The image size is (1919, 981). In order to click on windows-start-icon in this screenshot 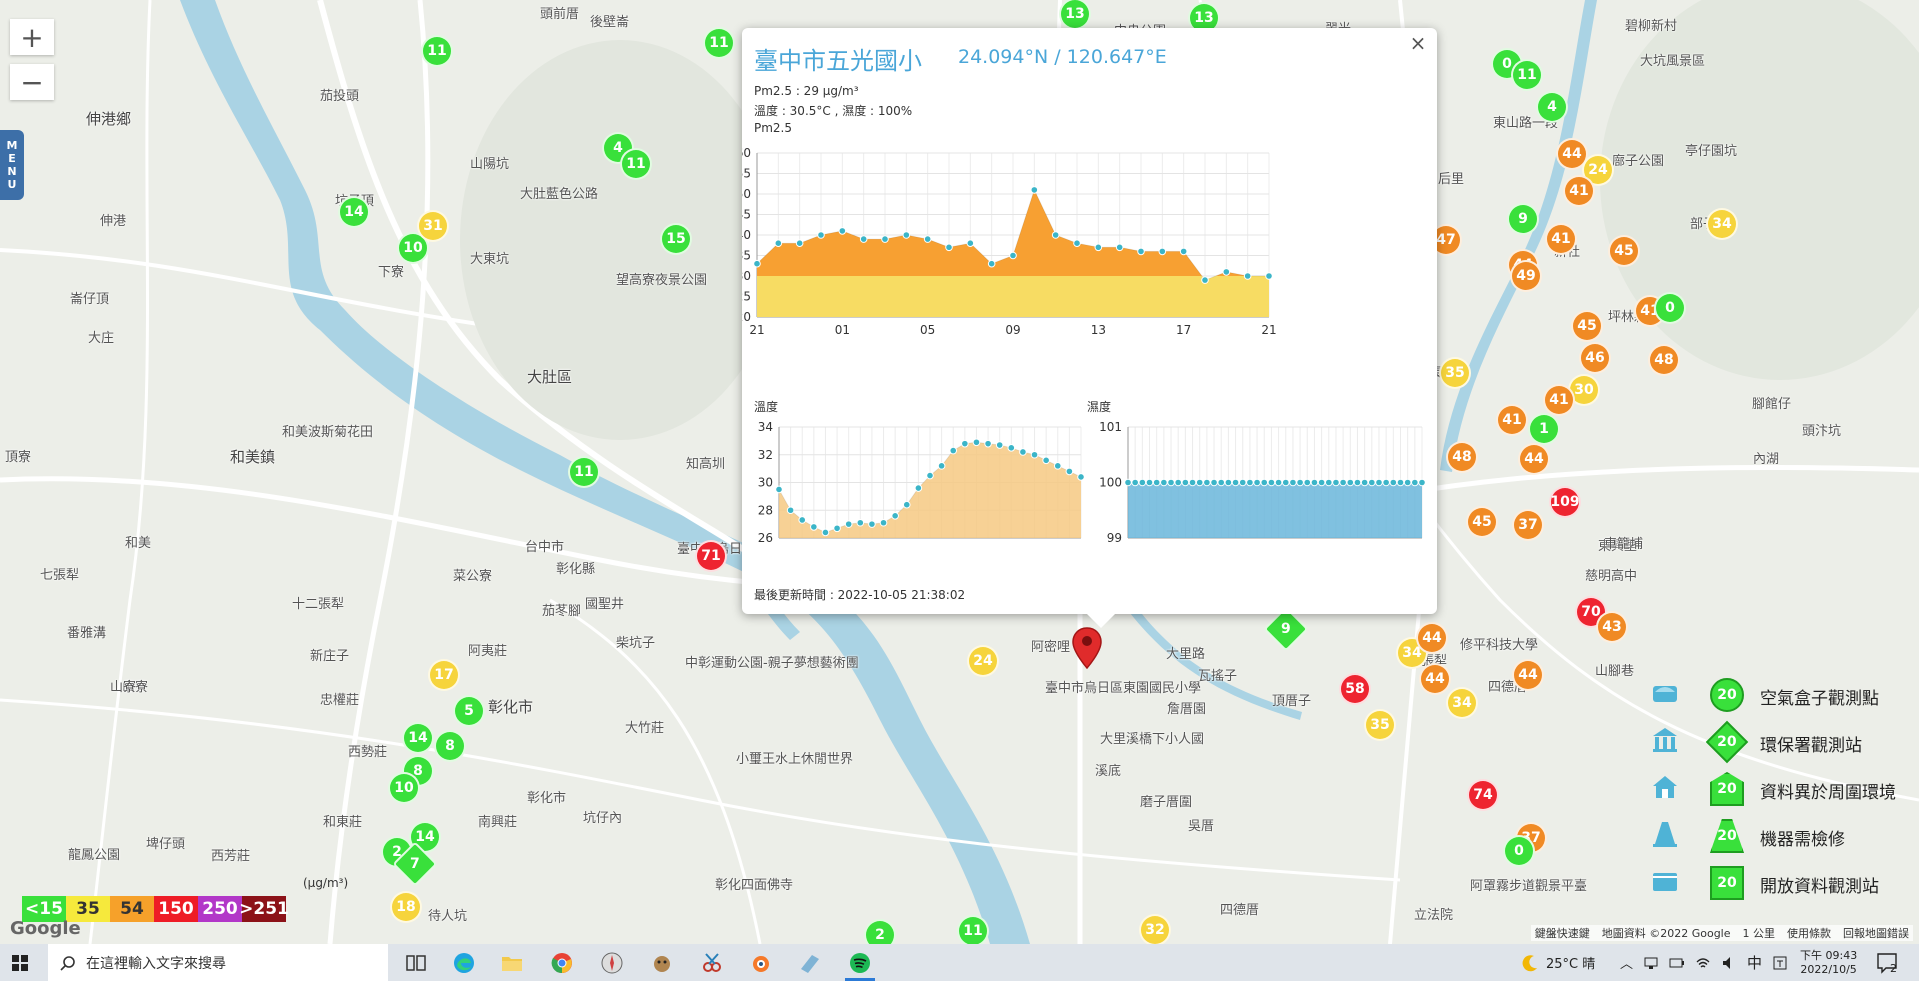, I will do `click(20, 963)`.